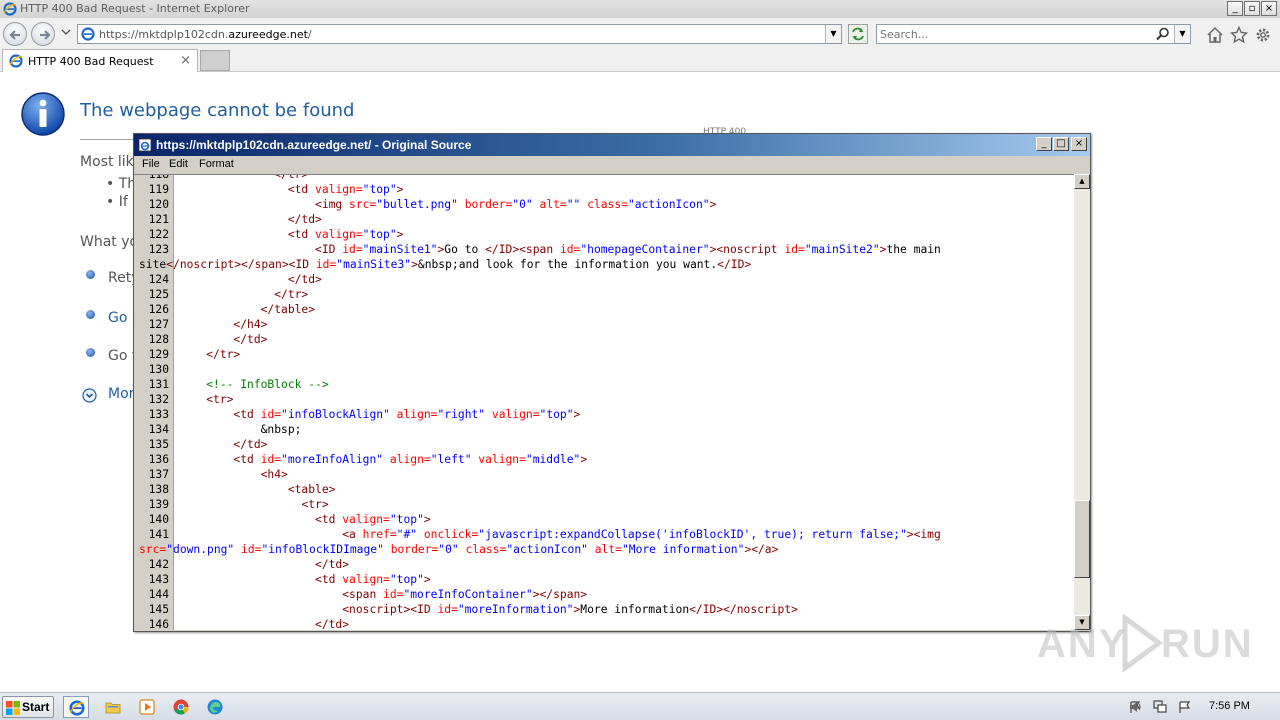  I want to click on folder-icon, so click(113, 708).